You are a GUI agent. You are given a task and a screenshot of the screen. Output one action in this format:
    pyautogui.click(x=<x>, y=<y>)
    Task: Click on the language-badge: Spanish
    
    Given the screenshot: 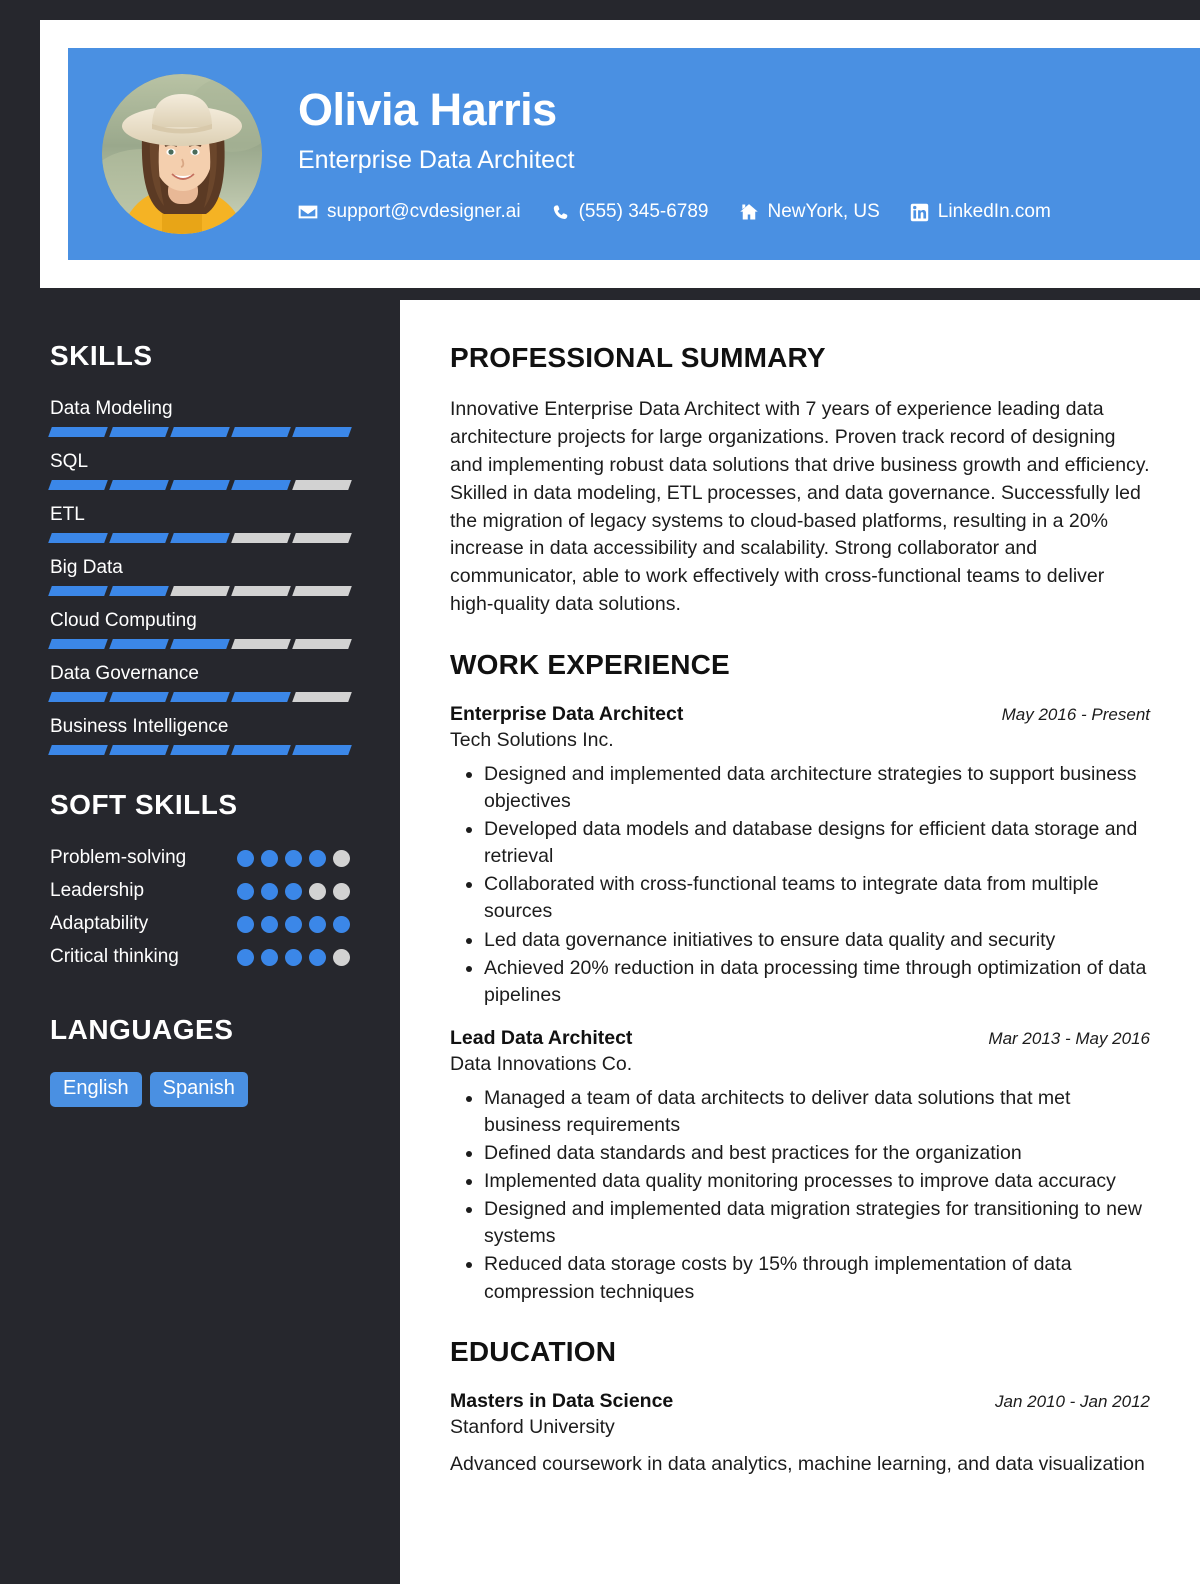 What is the action you would take?
    pyautogui.click(x=198, y=1089)
    